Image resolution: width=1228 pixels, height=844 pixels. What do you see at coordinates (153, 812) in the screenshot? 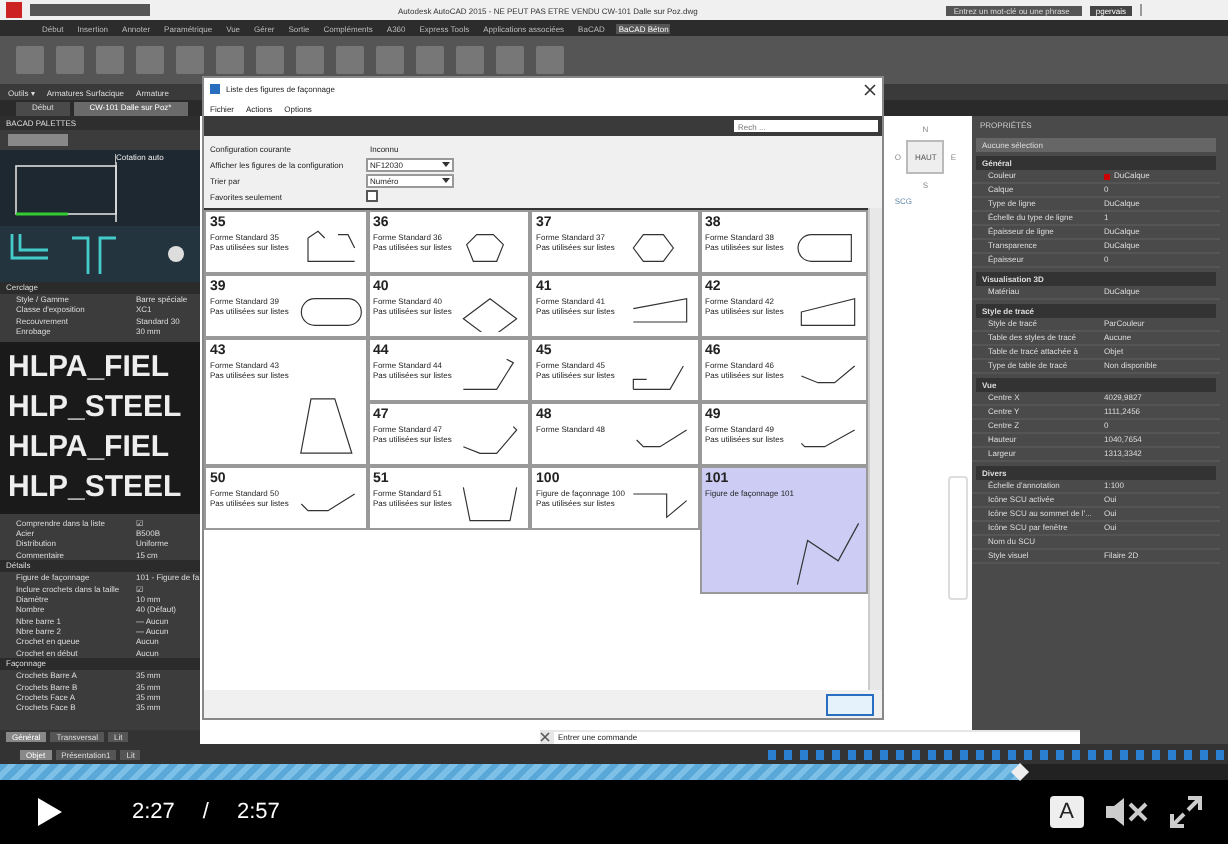
I see `current-time: 2:27` at bounding box center [153, 812].